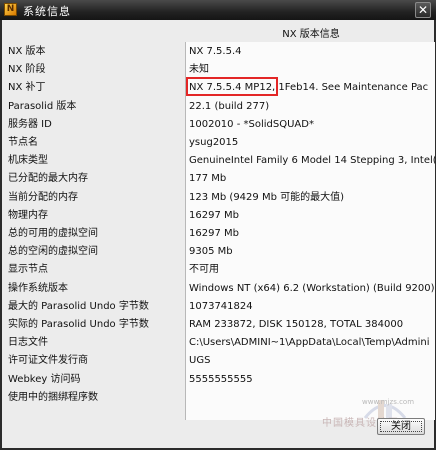 The width and height of the screenshot is (436, 450). I want to click on info-value: 9305 Mb, so click(211, 251).